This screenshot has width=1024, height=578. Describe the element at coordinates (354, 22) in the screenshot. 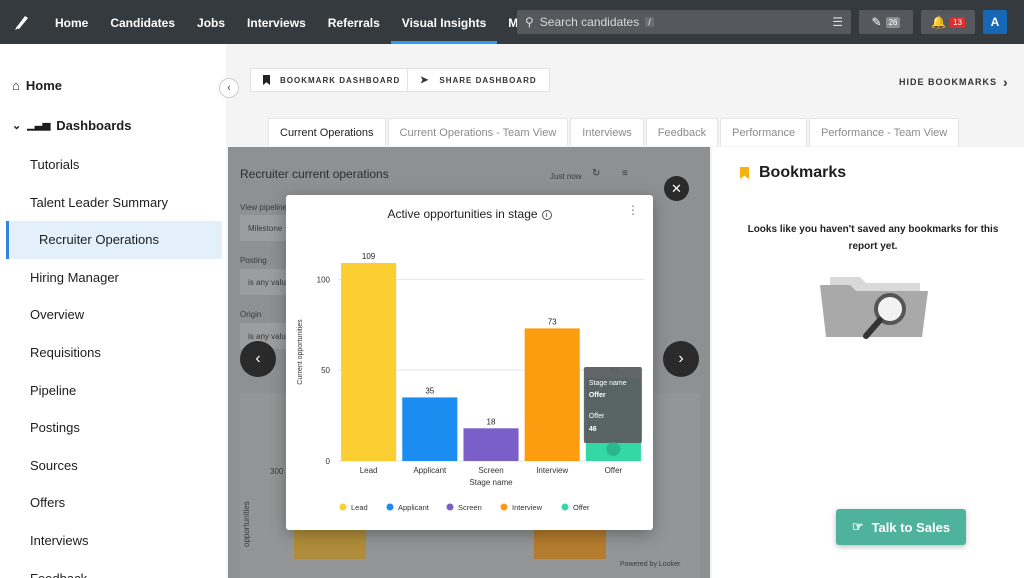

I see `nav-referrals: Referrals` at that location.